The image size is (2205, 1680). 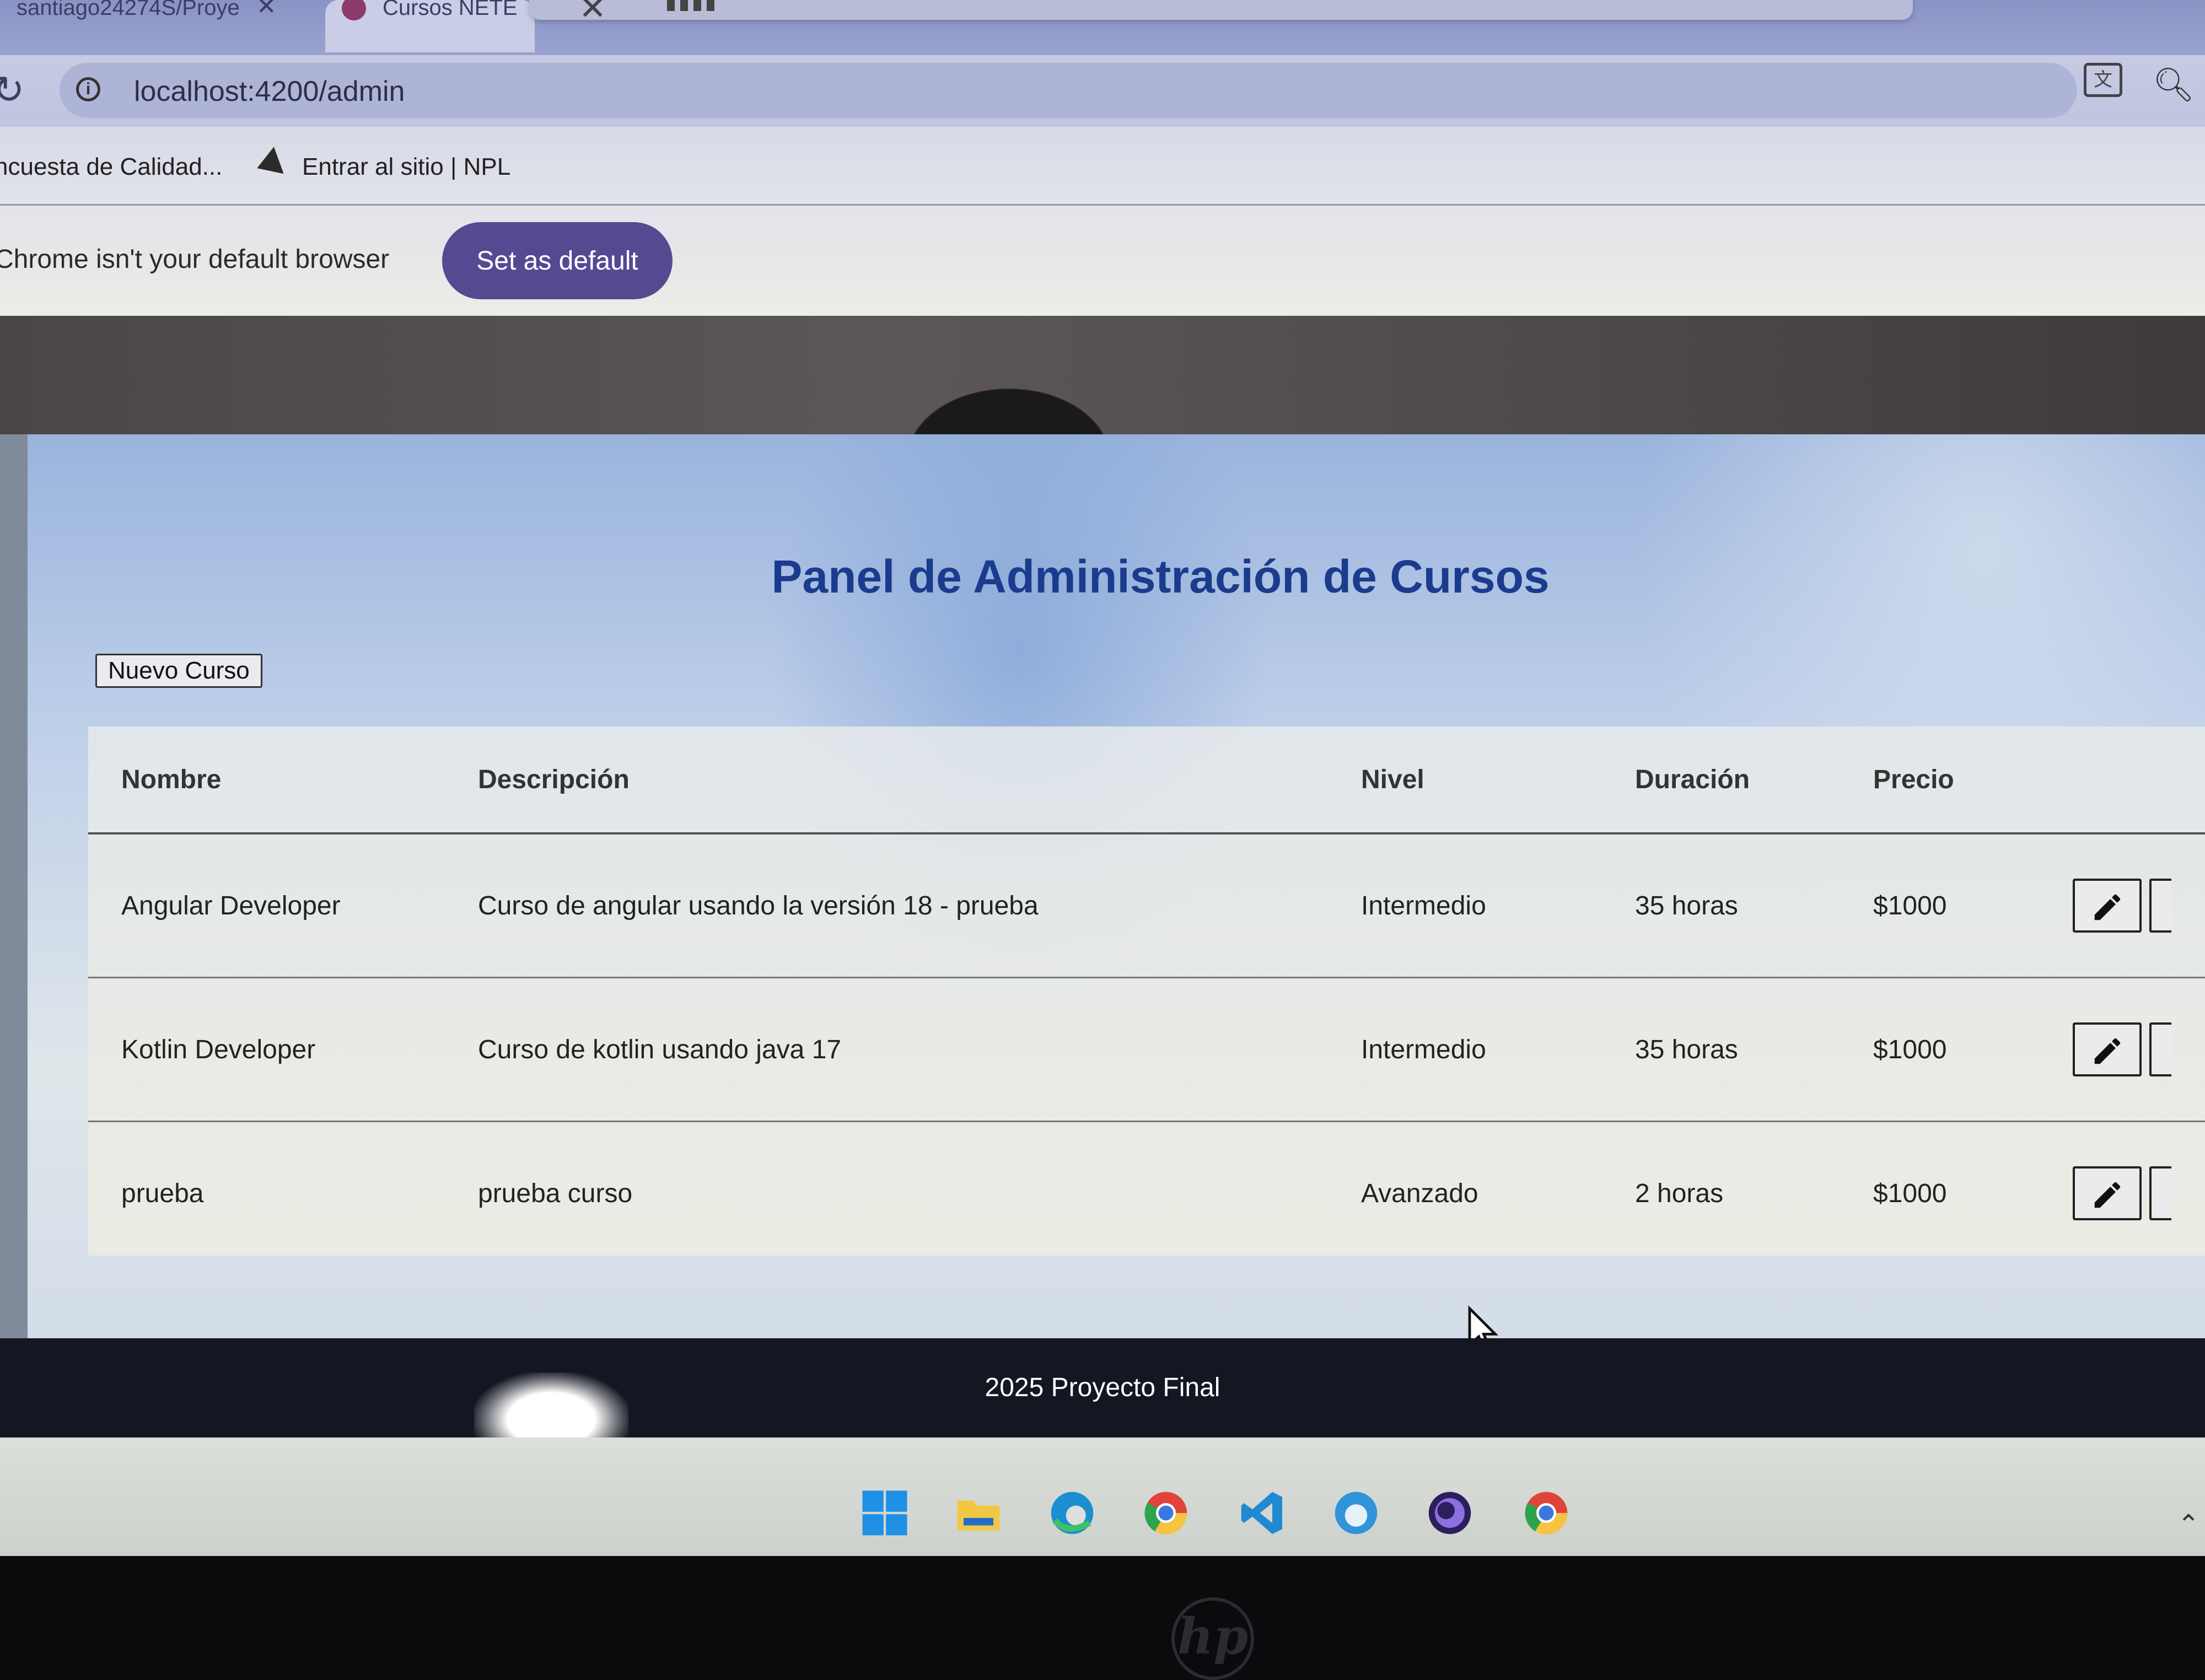 What do you see at coordinates (978, 1513) in the screenshot?
I see `file-explorer-icon` at bounding box center [978, 1513].